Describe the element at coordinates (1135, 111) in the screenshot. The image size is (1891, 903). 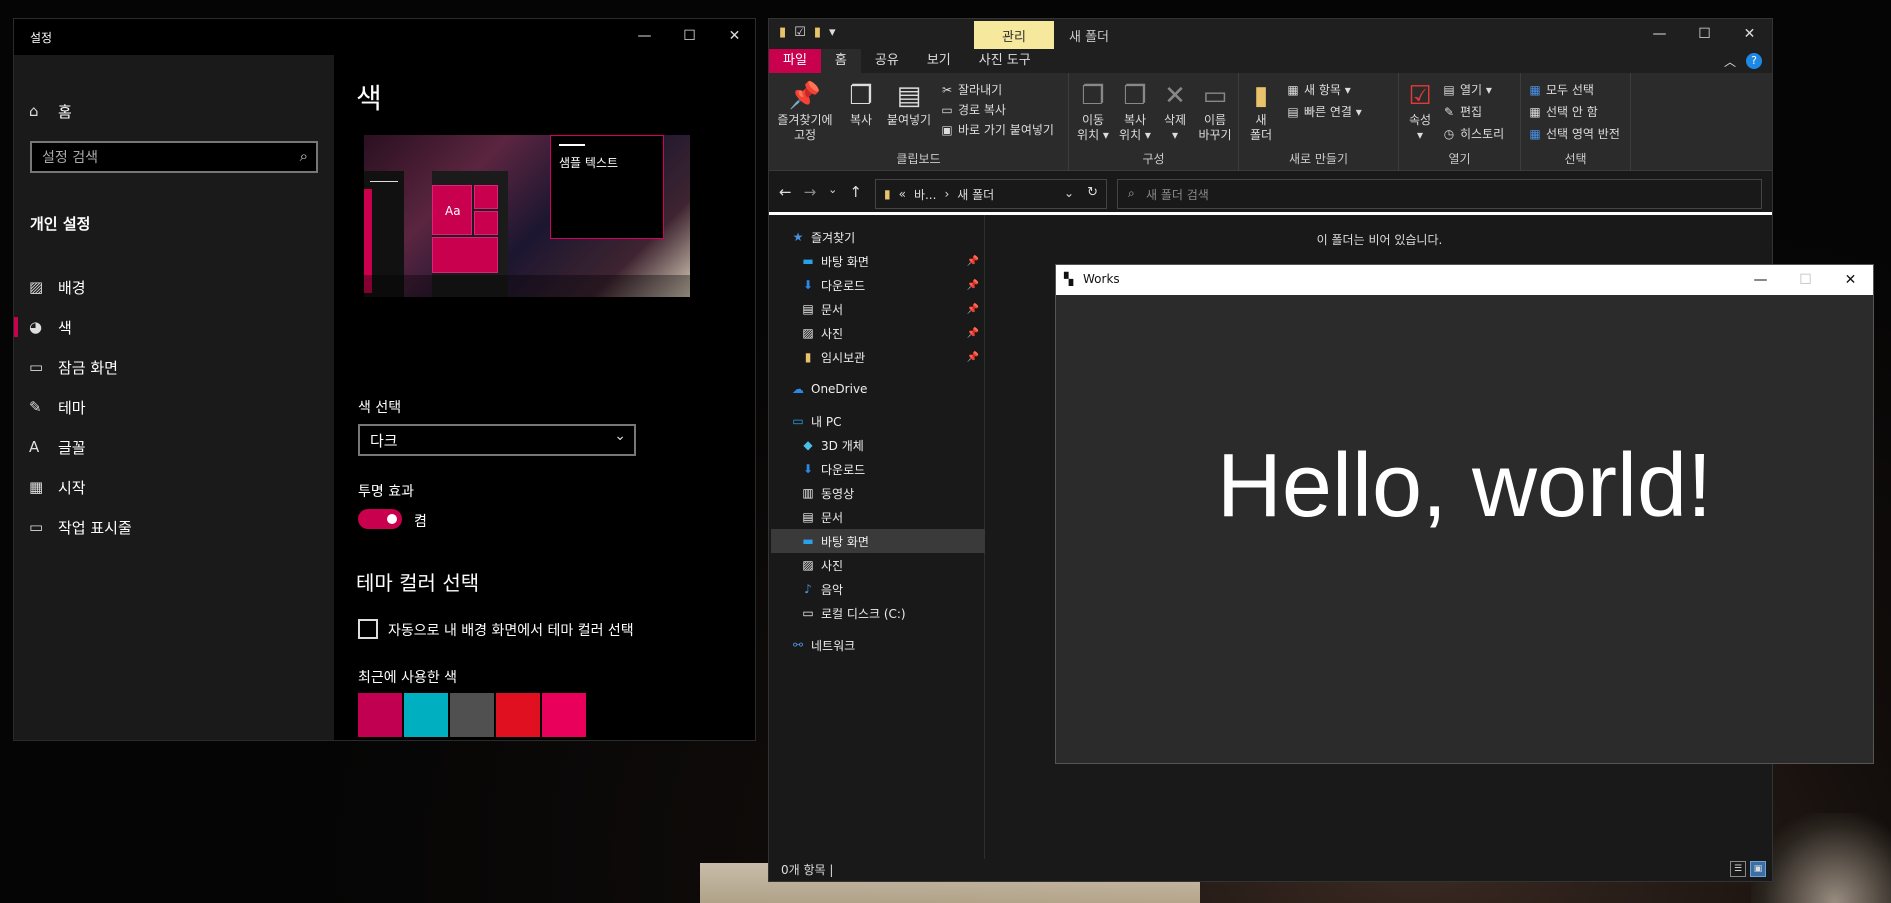
I see `copy-to-button: ❐ 복사 위치 ▾` at that location.